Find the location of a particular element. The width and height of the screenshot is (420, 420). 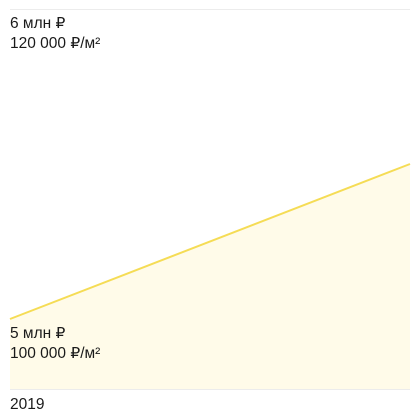

y-tick-label-top-per-sqm: 120 000 ₽/м² is located at coordinates (55, 43).